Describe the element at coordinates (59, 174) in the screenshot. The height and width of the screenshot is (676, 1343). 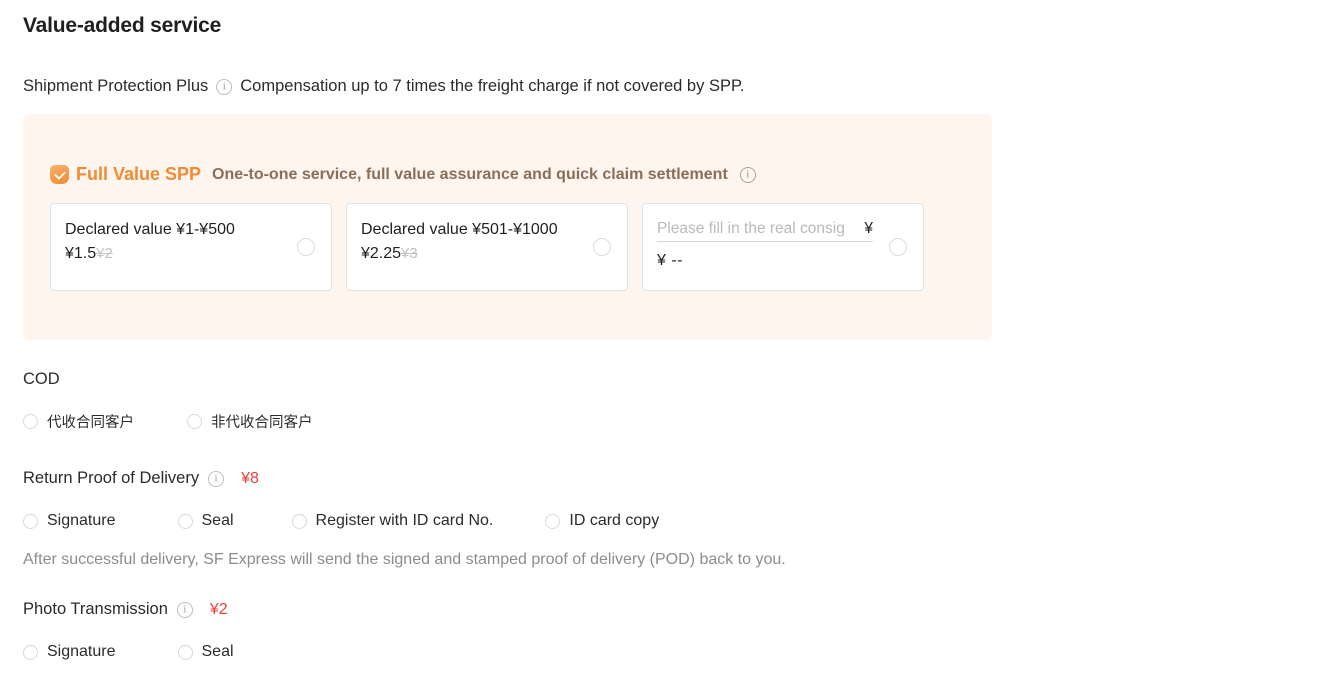
I see `shield-check-icon` at that location.